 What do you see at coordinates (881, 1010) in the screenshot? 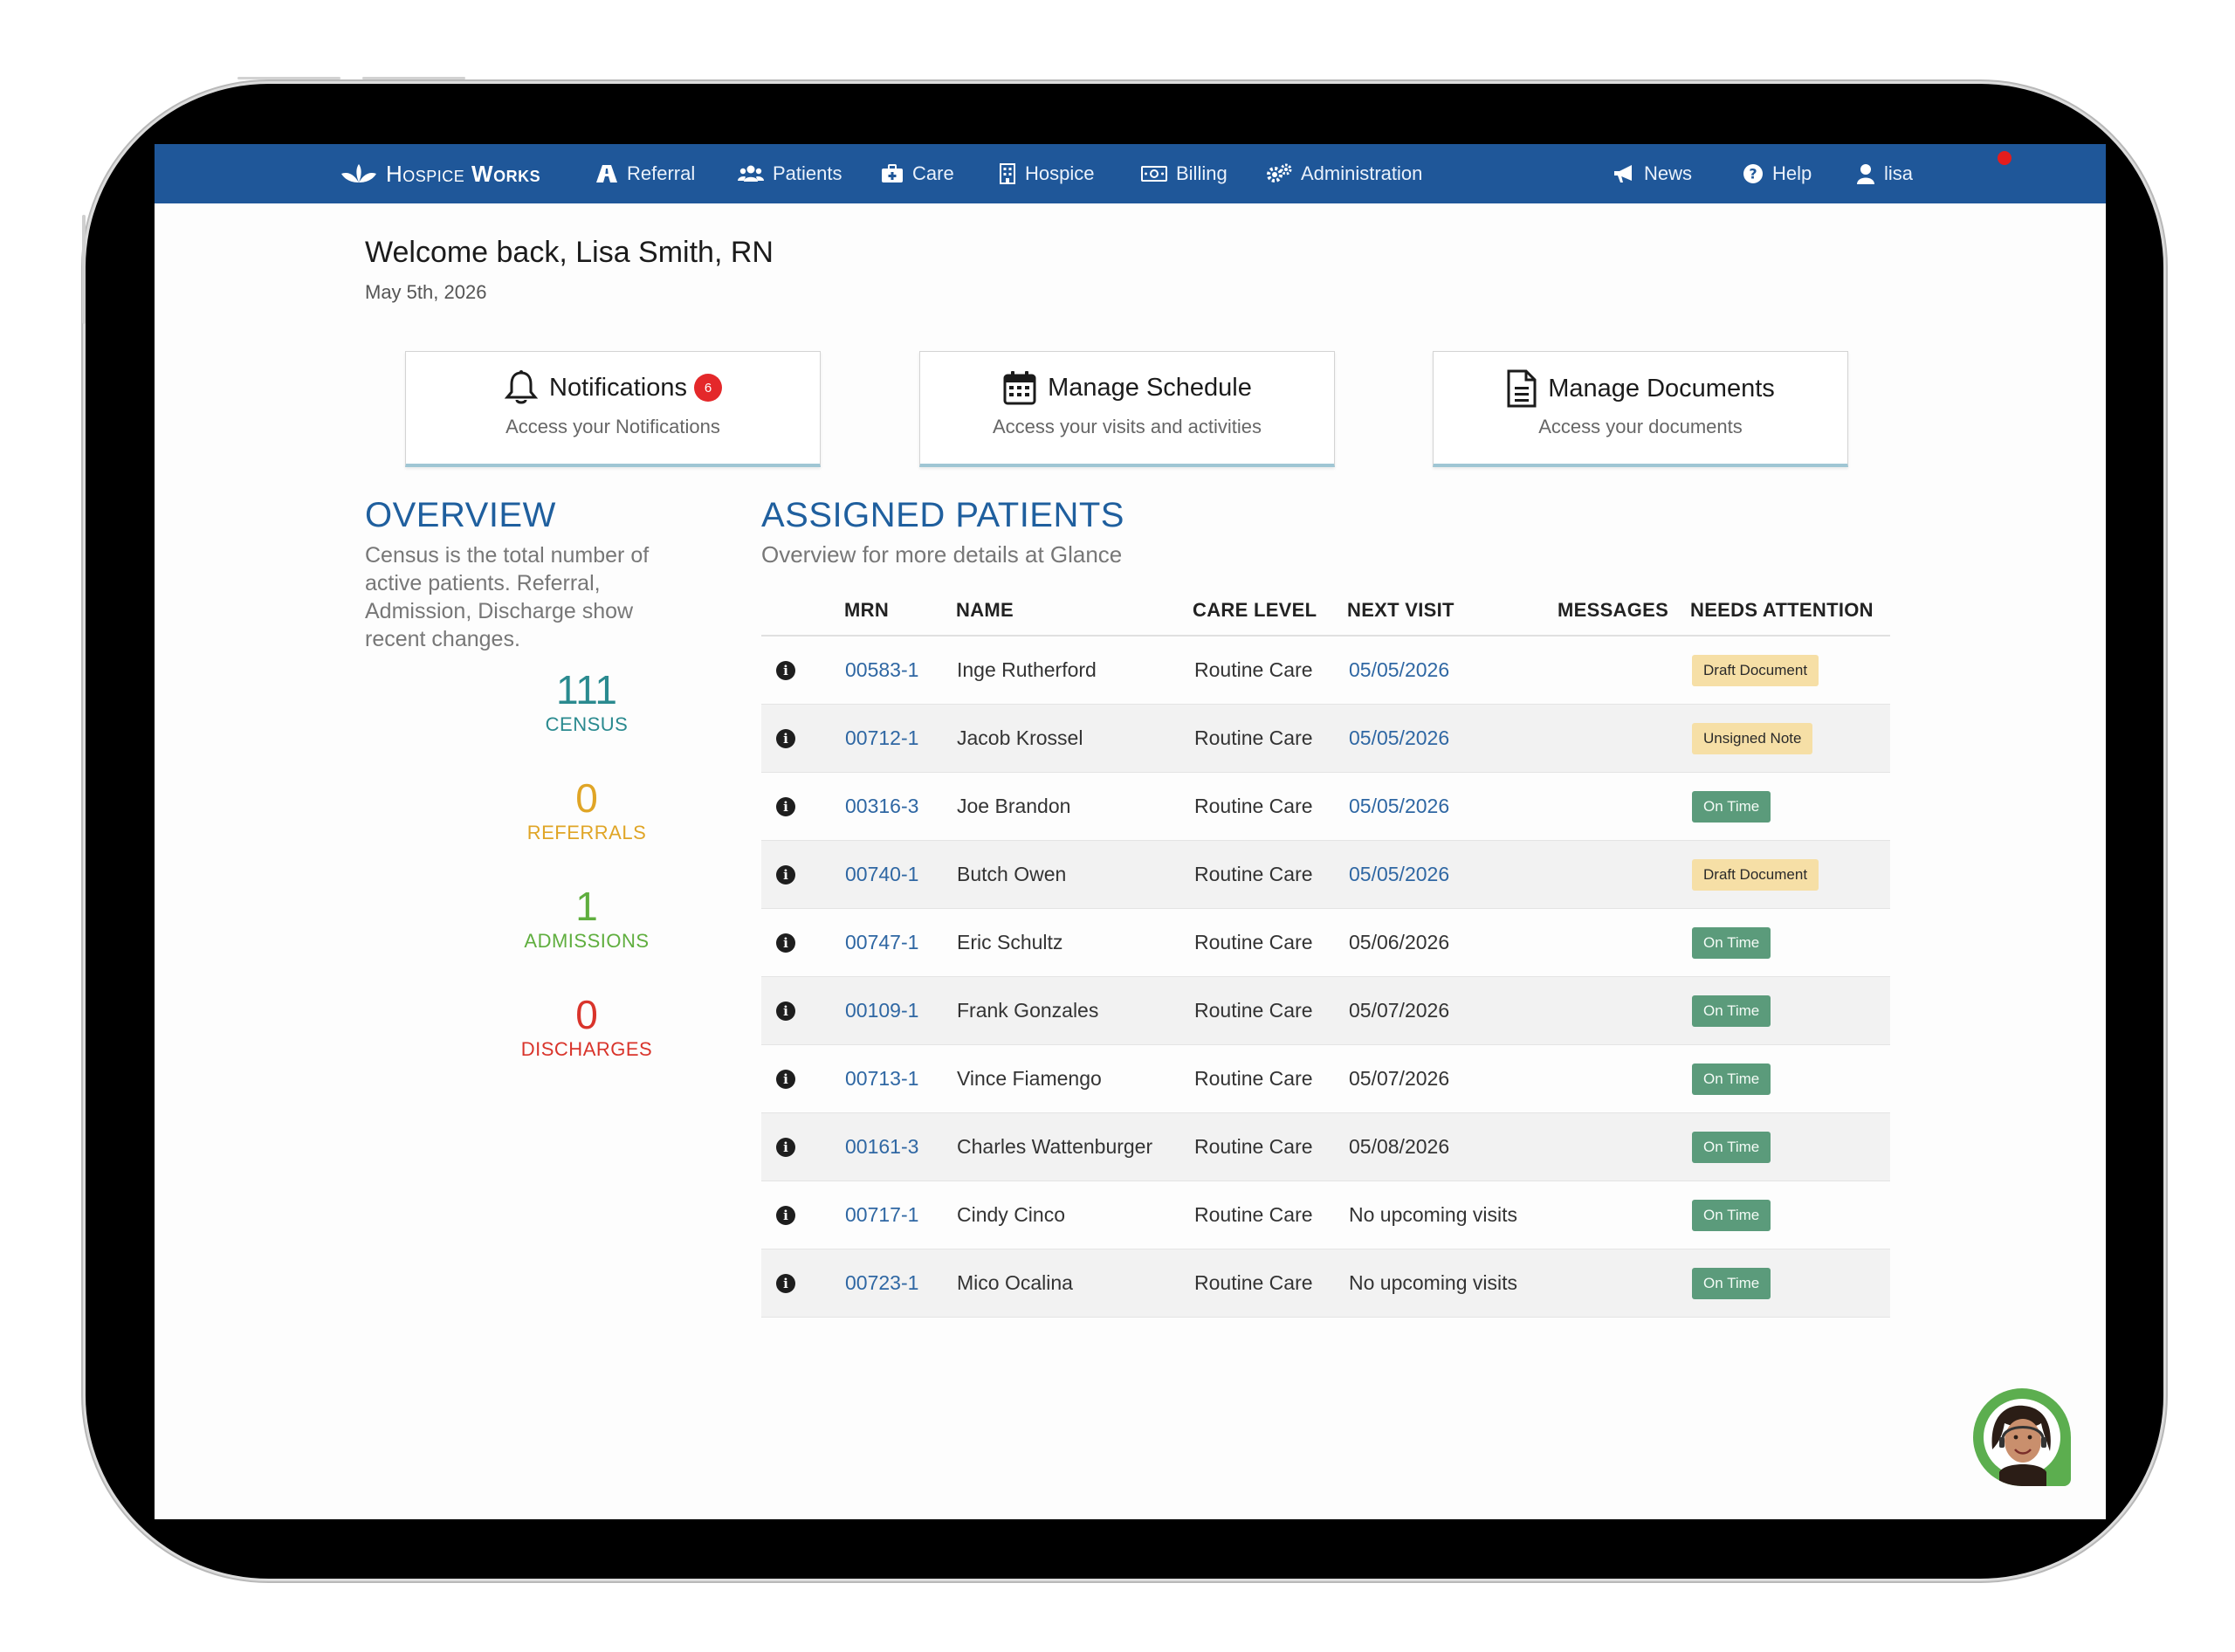
I see `patient-mrn-link: 00109-1` at bounding box center [881, 1010].